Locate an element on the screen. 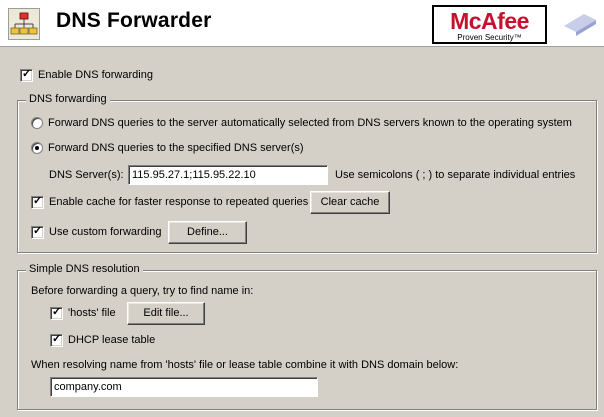 Image resolution: width=604 pixels, height=417 pixels. dns-domain-input: company.com is located at coordinates (184, 387).